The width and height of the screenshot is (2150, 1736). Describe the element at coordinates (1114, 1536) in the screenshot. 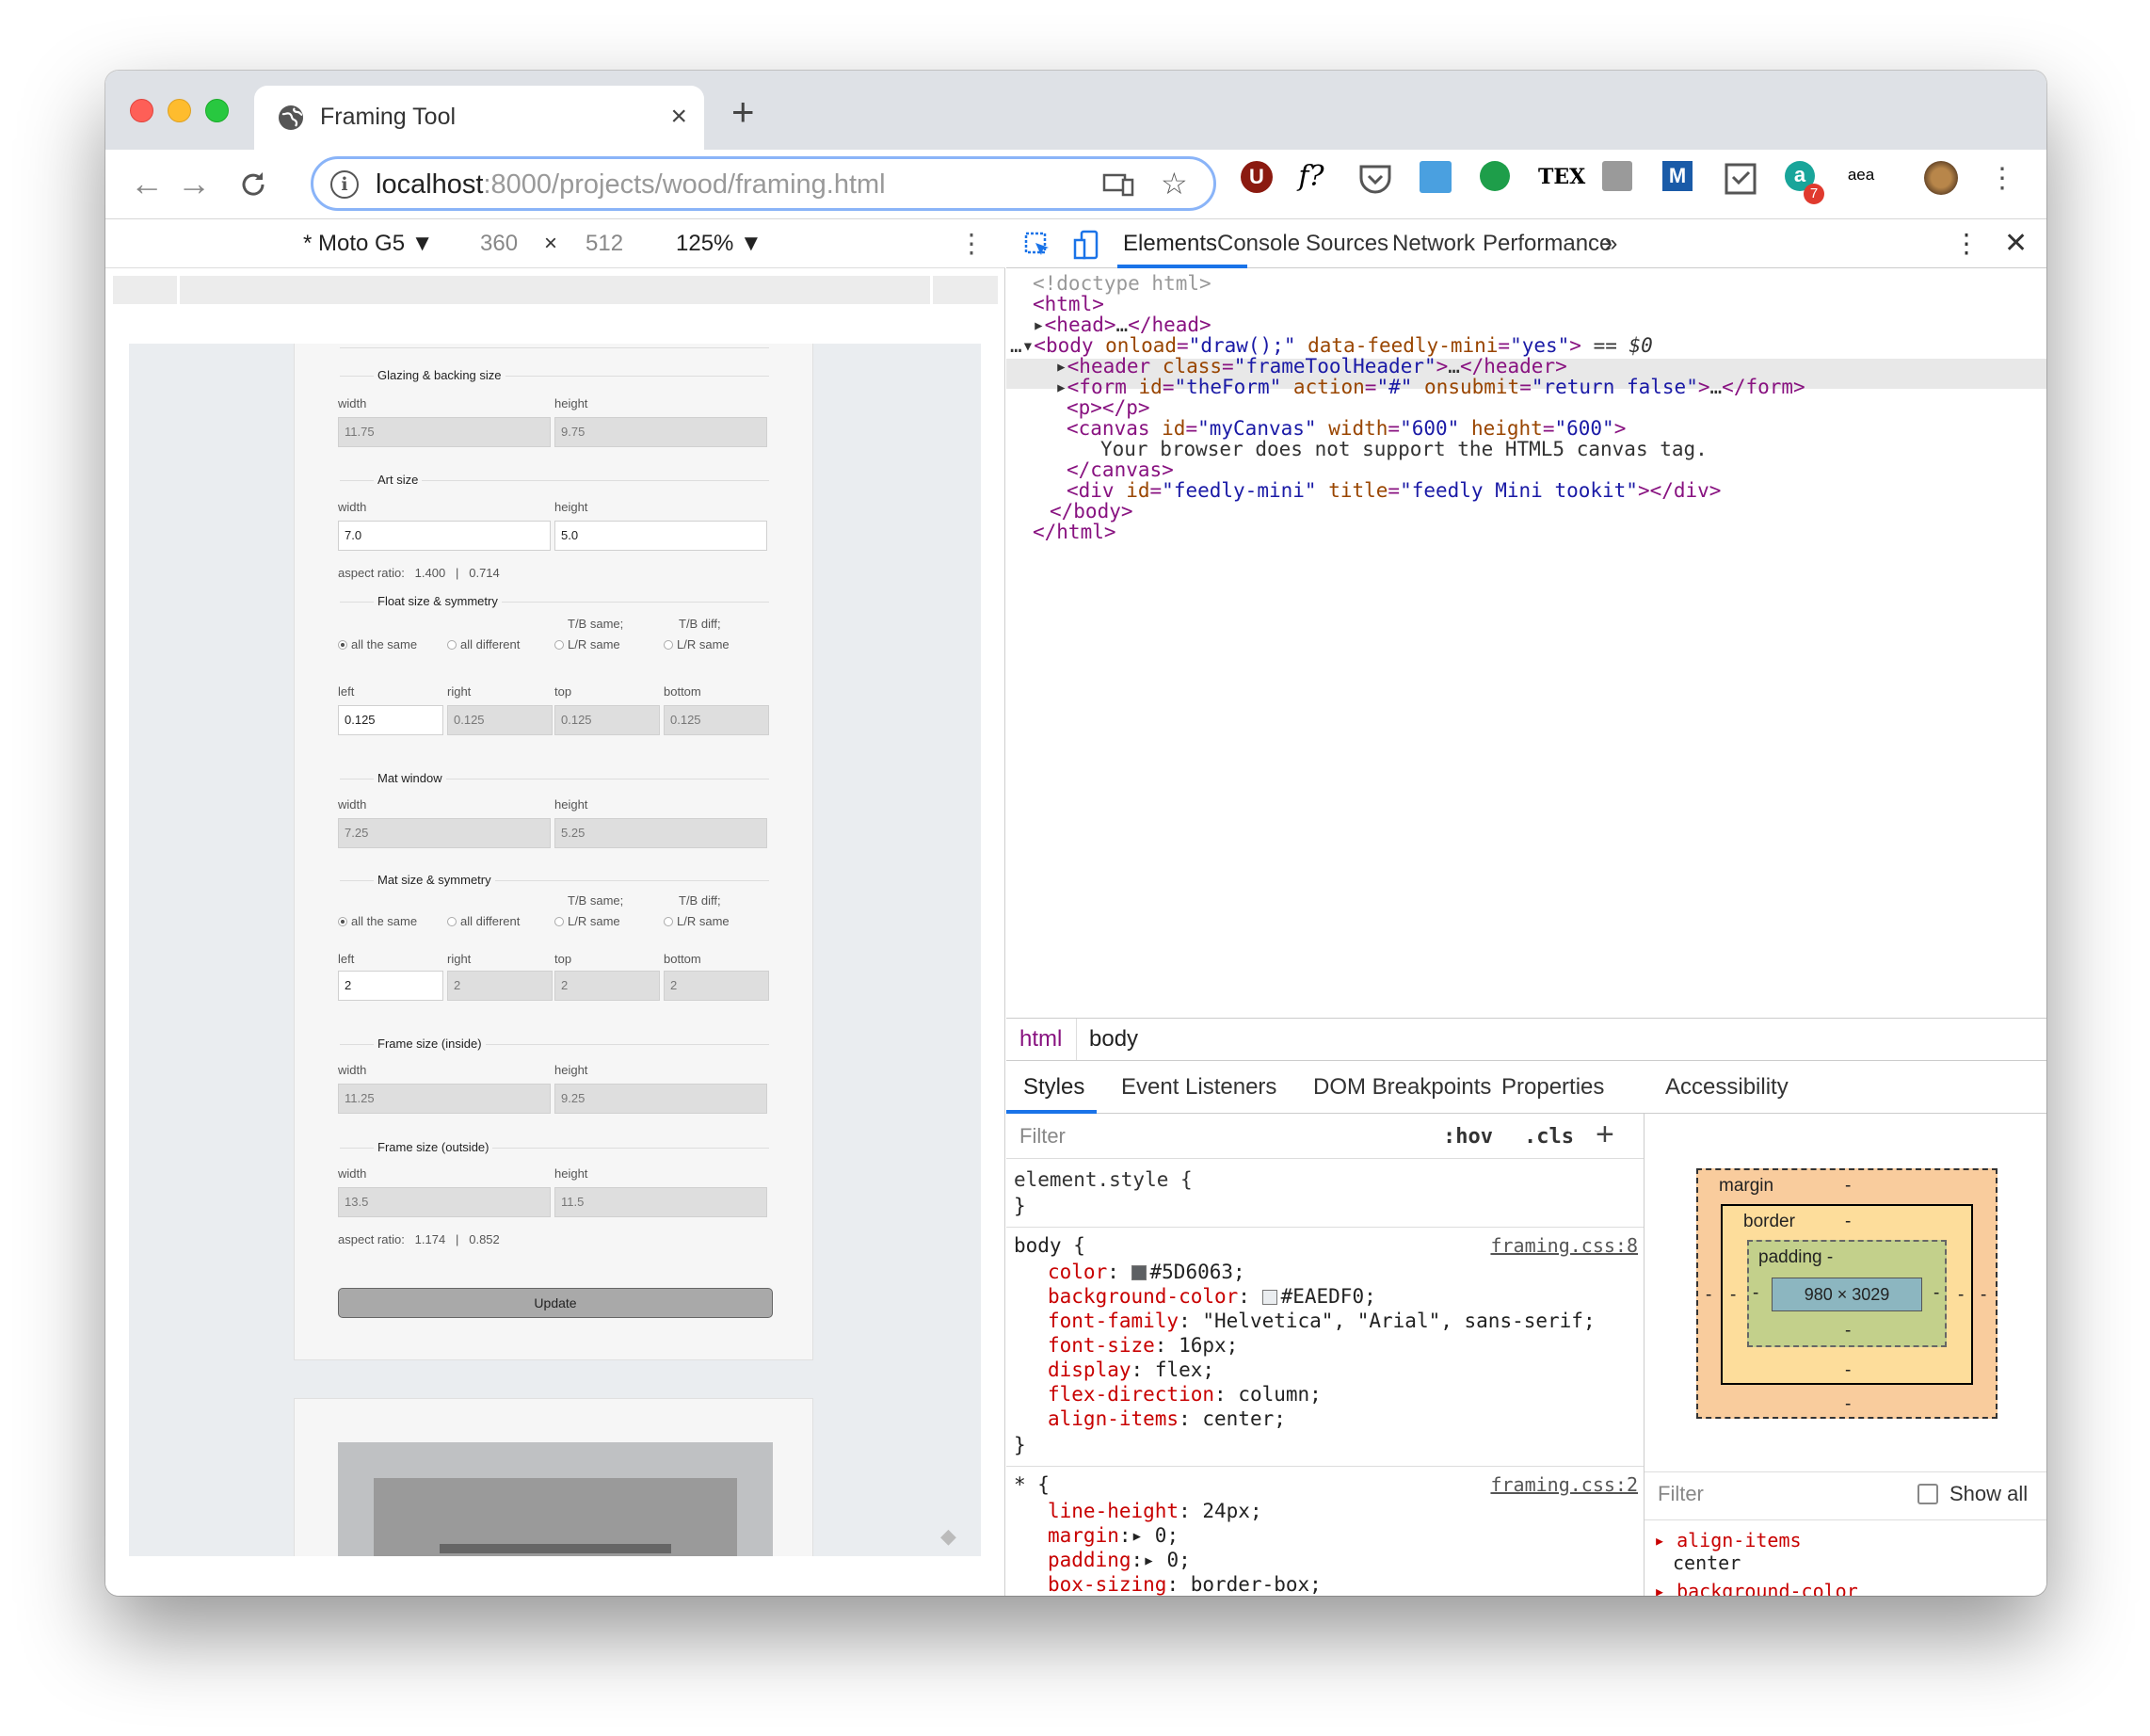

I see `prop-margin: margin:▸ 0;` at that location.